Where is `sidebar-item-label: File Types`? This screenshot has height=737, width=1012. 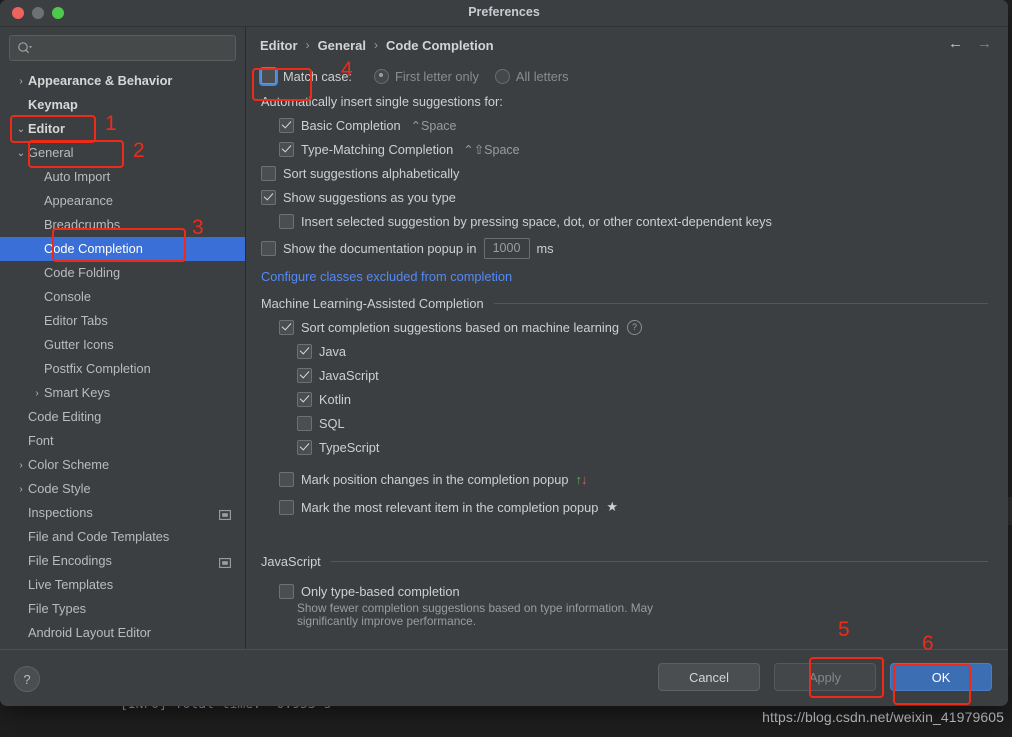 sidebar-item-label: File Types is located at coordinates (57, 608).